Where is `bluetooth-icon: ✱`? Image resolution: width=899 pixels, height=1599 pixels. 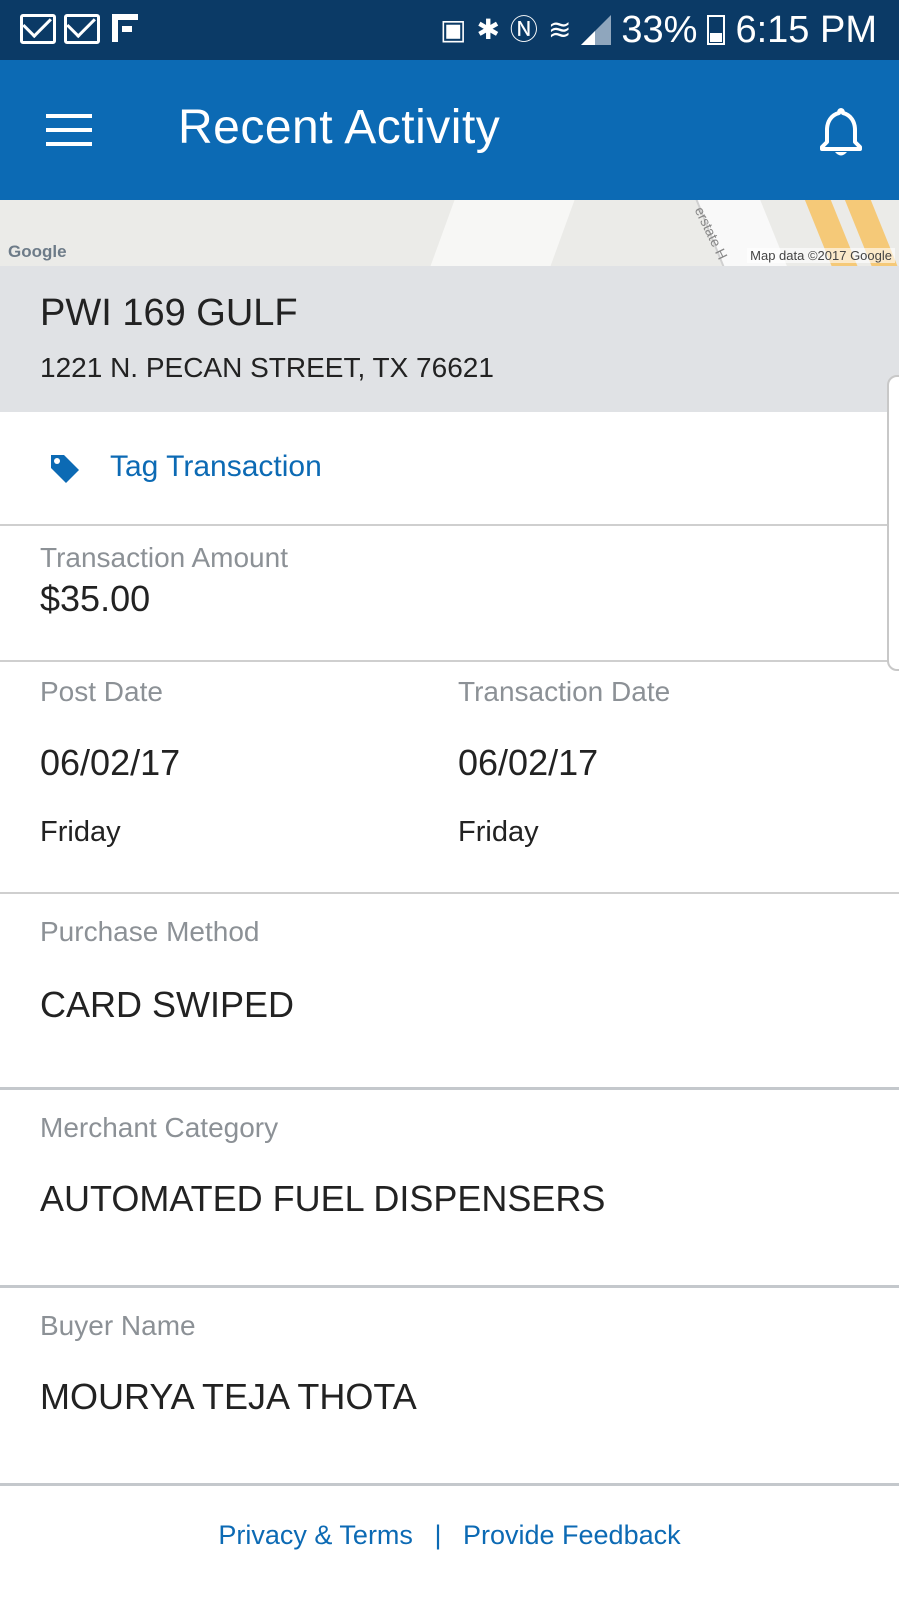
bluetooth-icon: ✱ is located at coordinates (488, 29).